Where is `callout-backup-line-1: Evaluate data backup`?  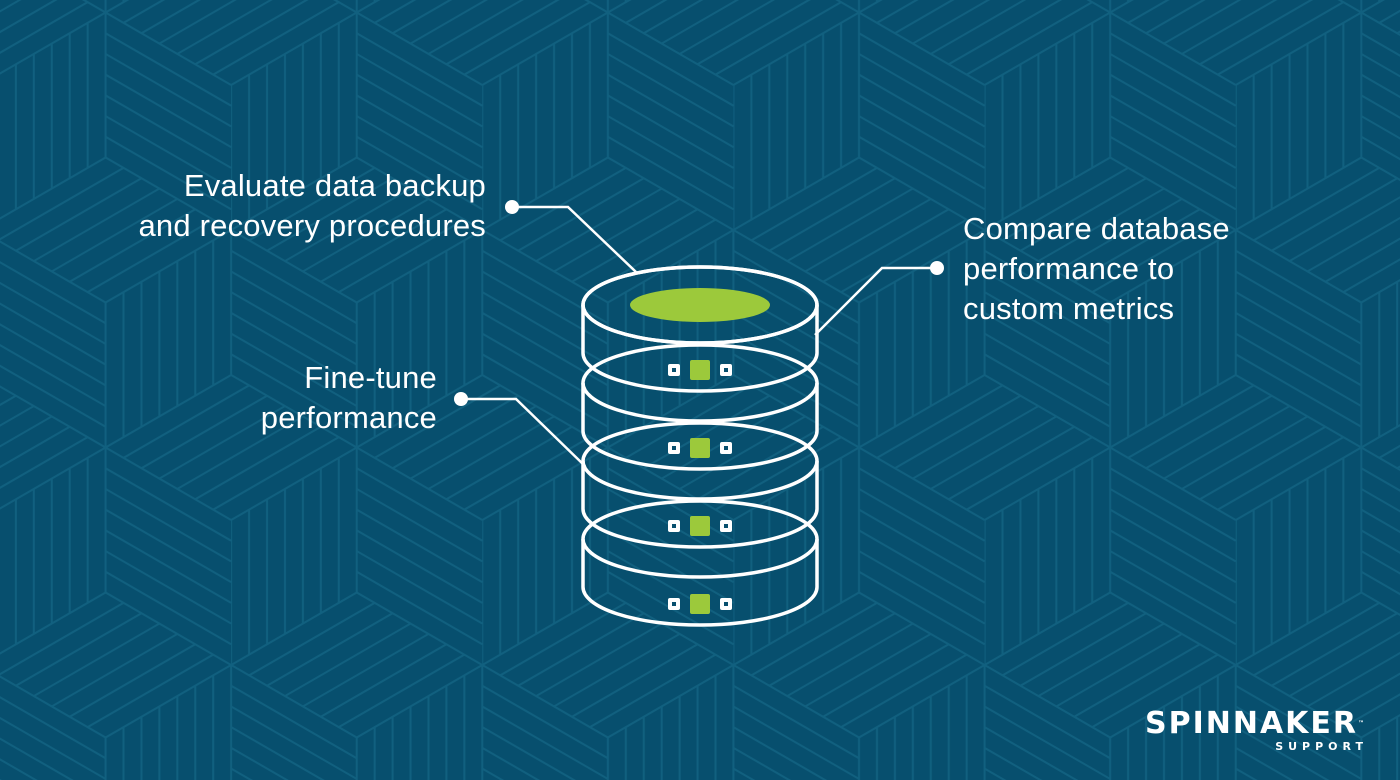 callout-backup-line-1: Evaluate data backup is located at coordinates (334, 185).